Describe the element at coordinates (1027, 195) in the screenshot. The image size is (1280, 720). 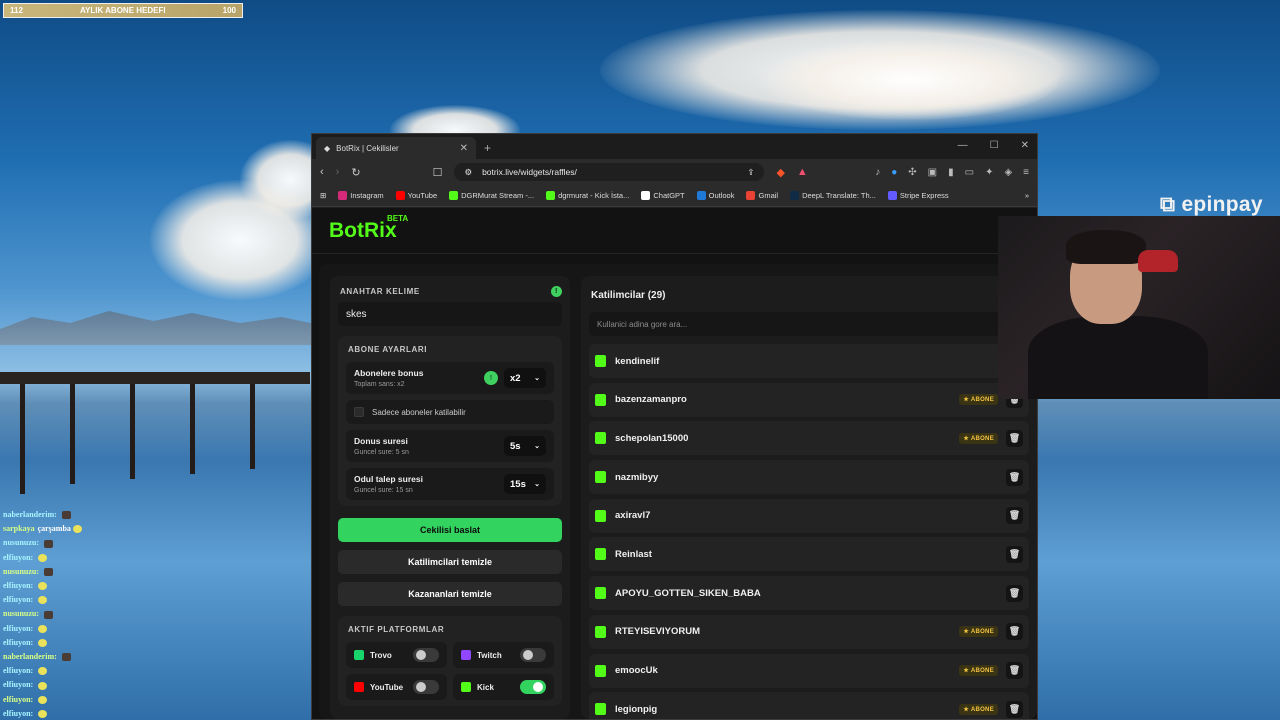
I see `more-bookmarks-icon: »` at that location.